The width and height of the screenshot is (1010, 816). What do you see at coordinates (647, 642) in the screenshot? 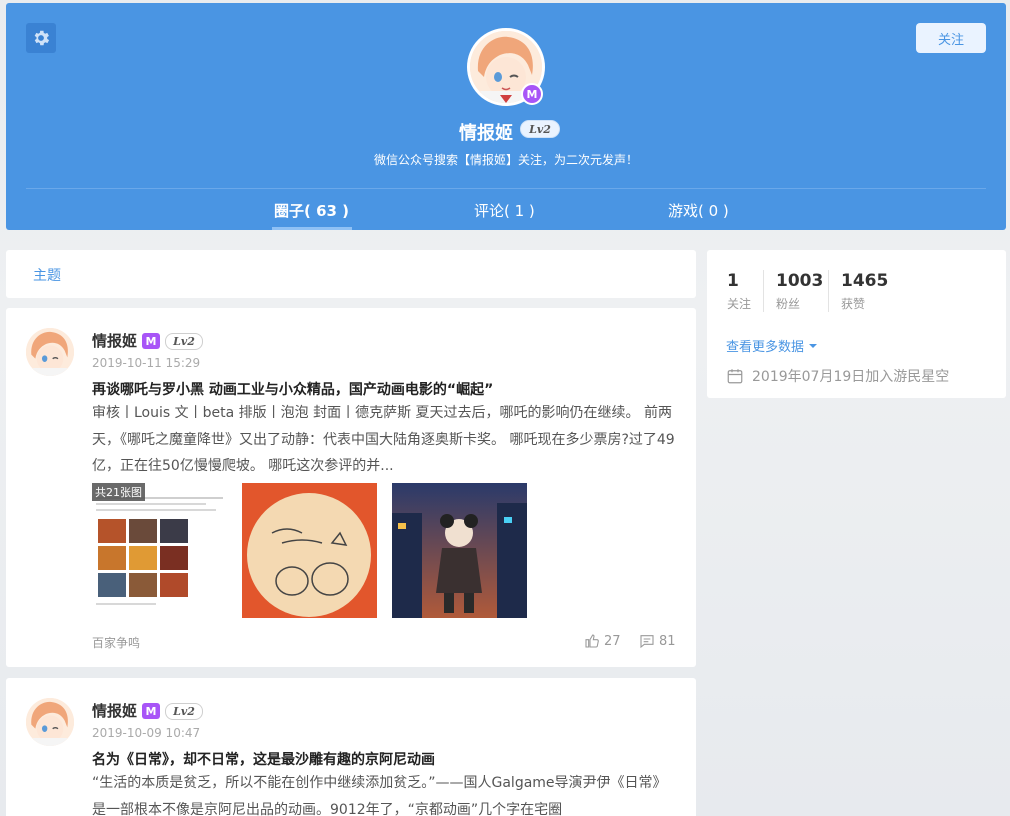
I see `comment-icon` at bounding box center [647, 642].